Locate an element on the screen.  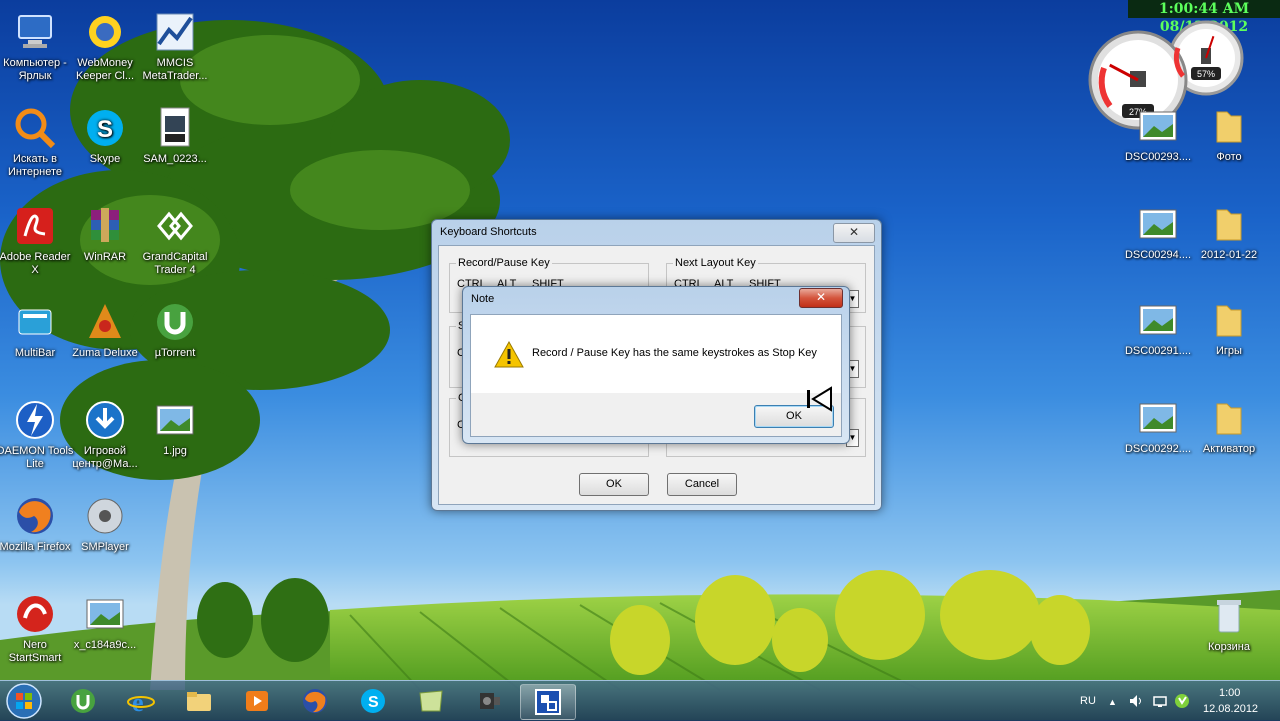
taskbar-notes is located at coordinates (431, 701).